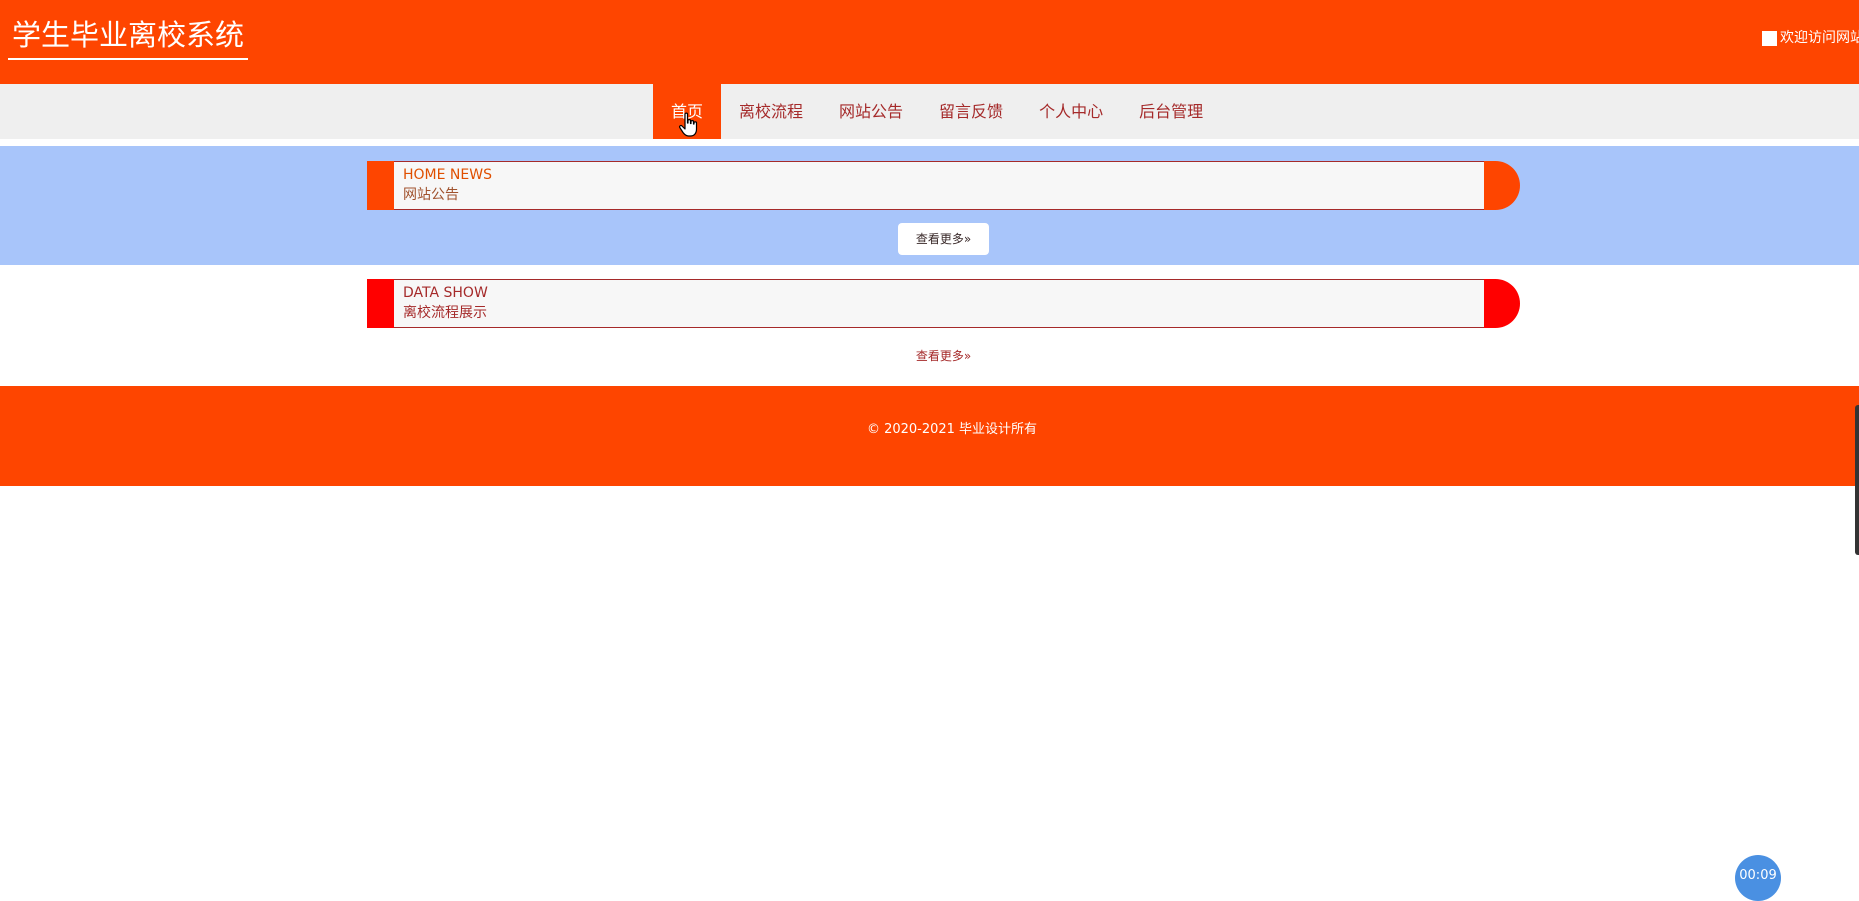 The height and width of the screenshot is (901, 1859). I want to click on news-section: HOME NEWS 网站公告 查看更多», so click(929, 205).